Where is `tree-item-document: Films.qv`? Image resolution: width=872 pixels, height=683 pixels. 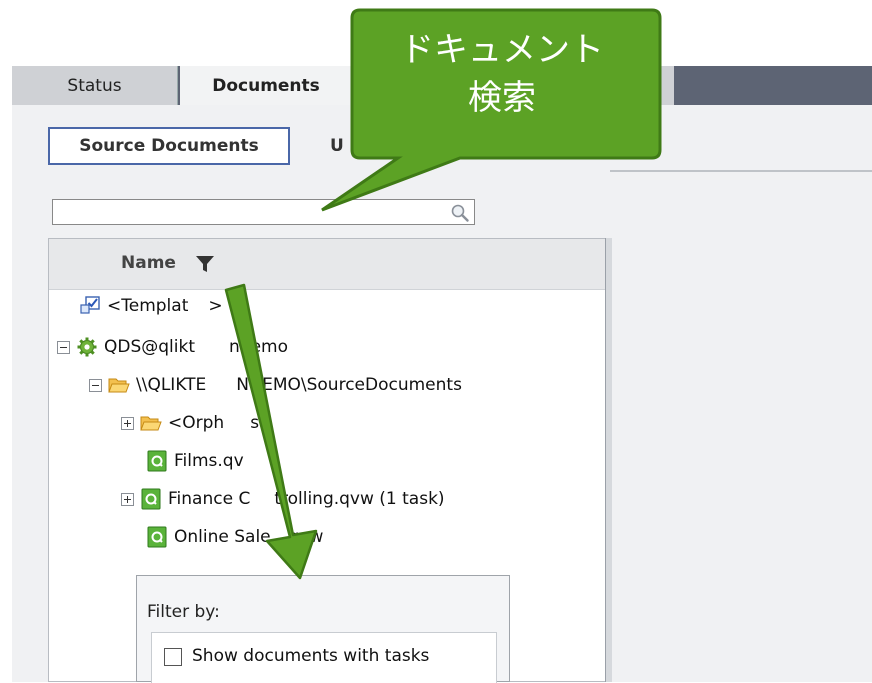 tree-item-document: Films.qv is located at coordinates (195, 461).